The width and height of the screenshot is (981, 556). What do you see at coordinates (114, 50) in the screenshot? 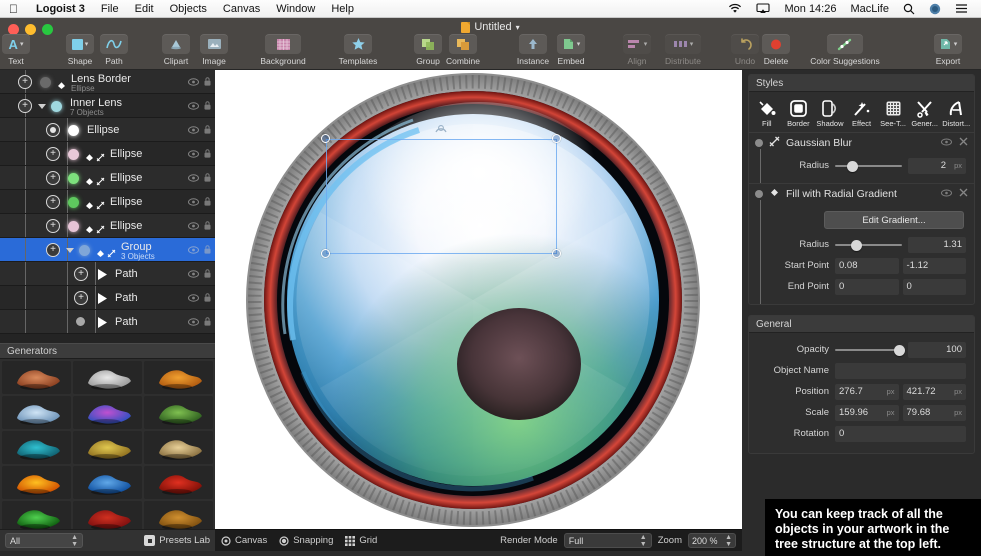
I see `toolbar-button-path: Path` at bounding box center [114, 50].